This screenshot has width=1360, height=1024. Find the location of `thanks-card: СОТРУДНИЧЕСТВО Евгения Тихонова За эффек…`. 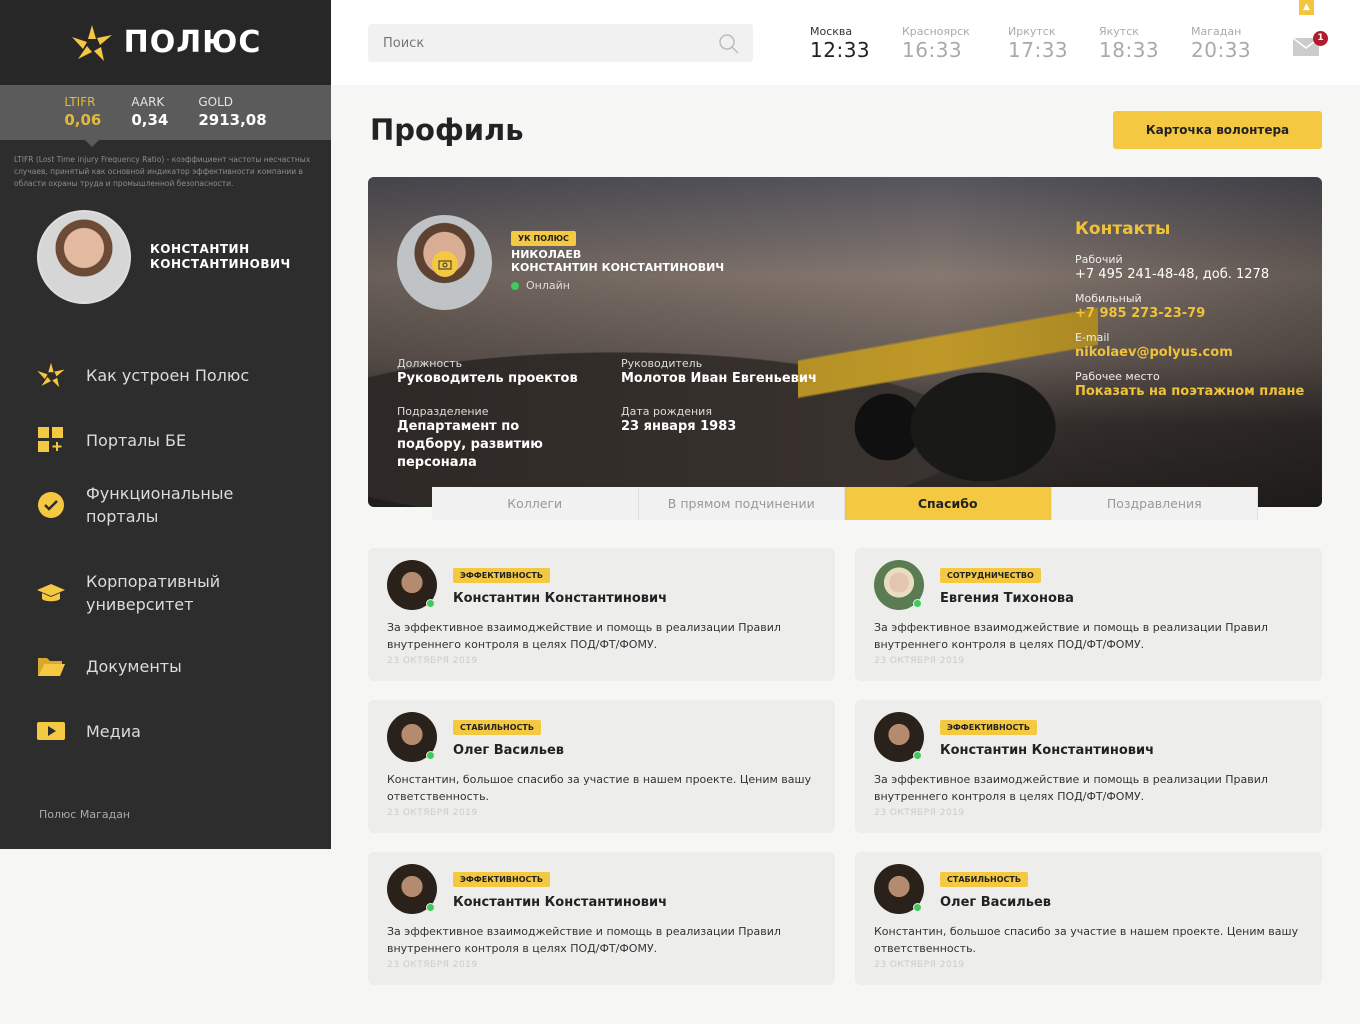

thanks-card: СОТРУДНИЧЕСТВО Евгения Тихонова За эффек… is located at coordinates (1088, 614).